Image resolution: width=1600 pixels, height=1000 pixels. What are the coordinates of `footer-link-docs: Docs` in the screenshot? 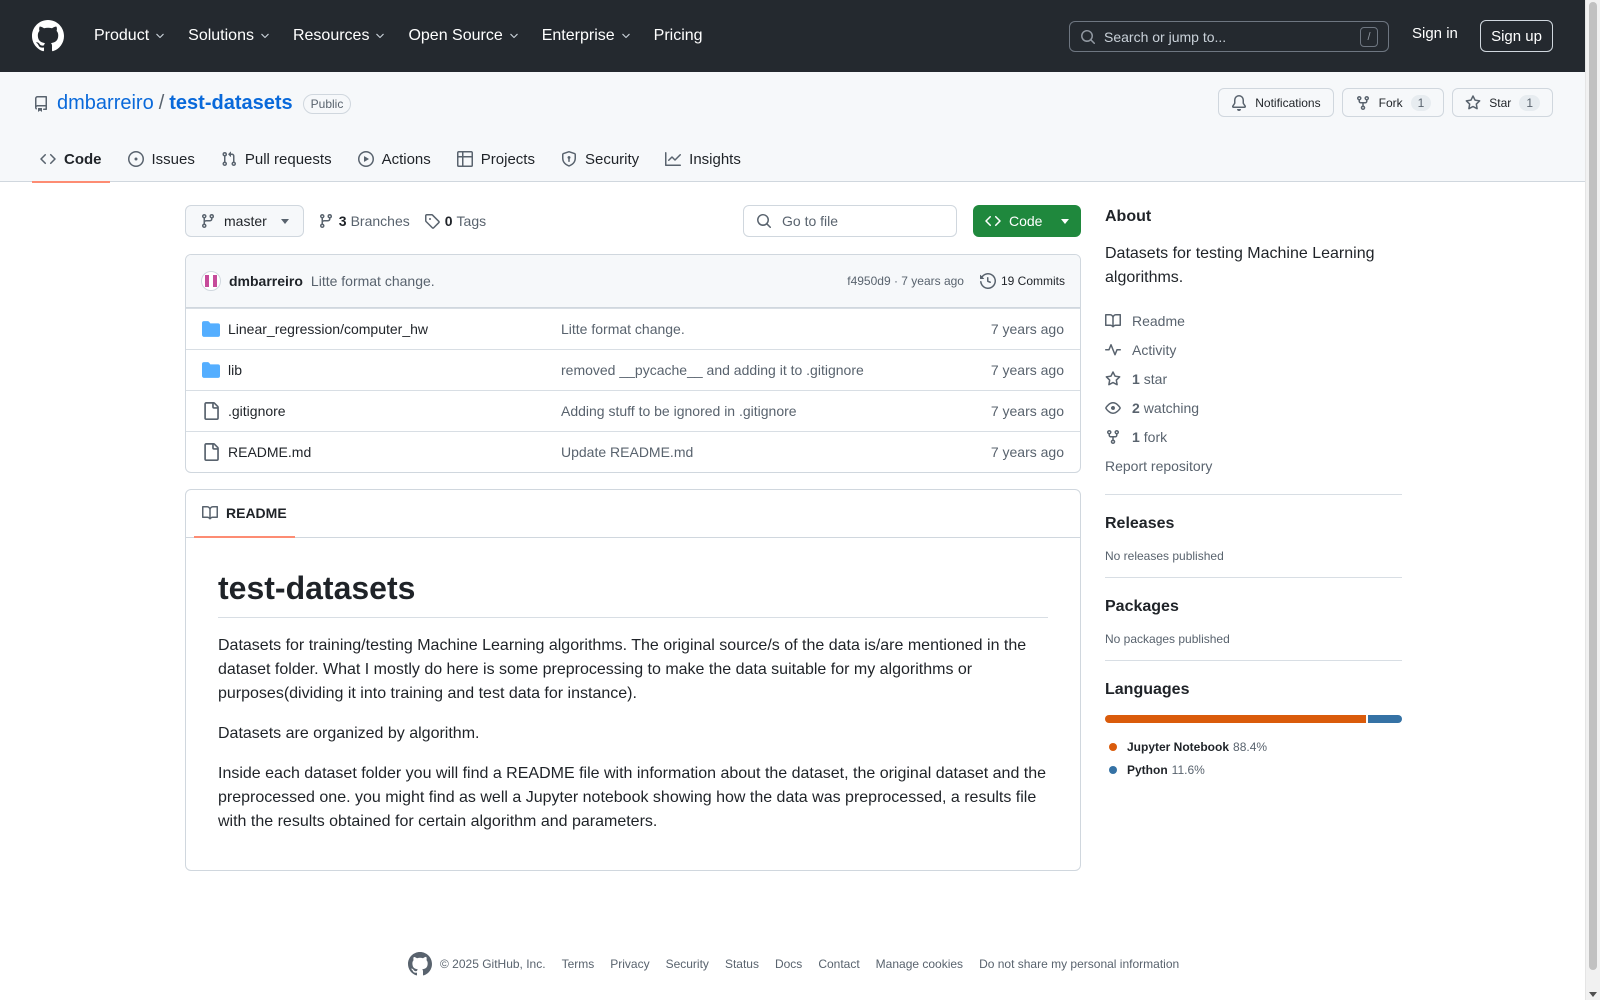 It's located at (788, 964).